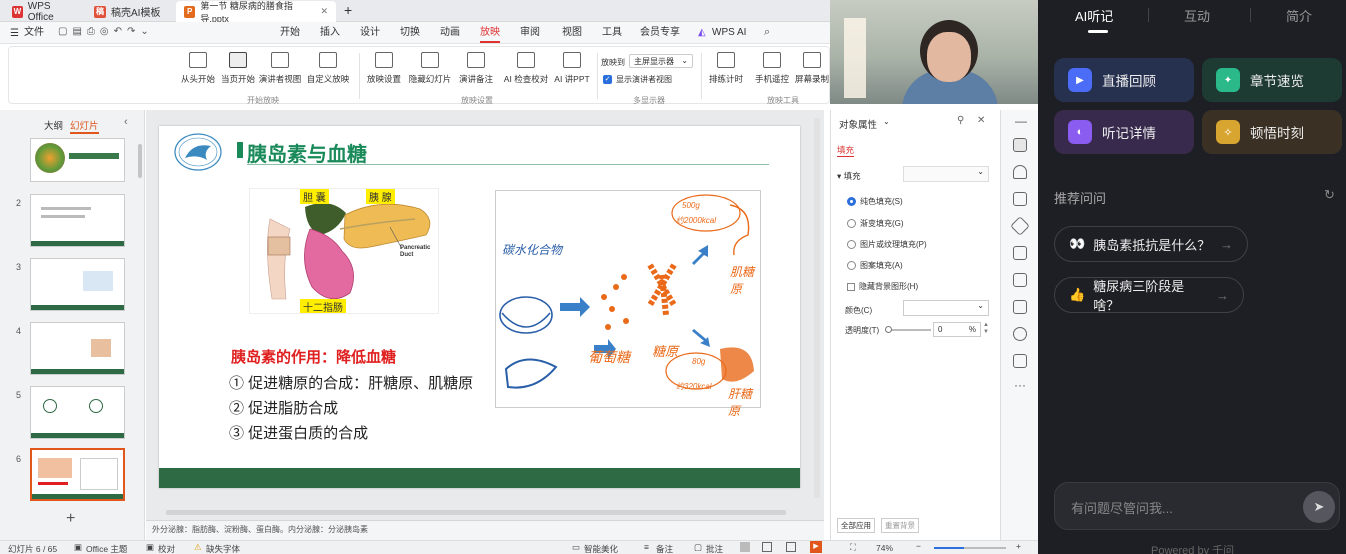  I want to click on vertical-scrollbar, so click(817, 308).